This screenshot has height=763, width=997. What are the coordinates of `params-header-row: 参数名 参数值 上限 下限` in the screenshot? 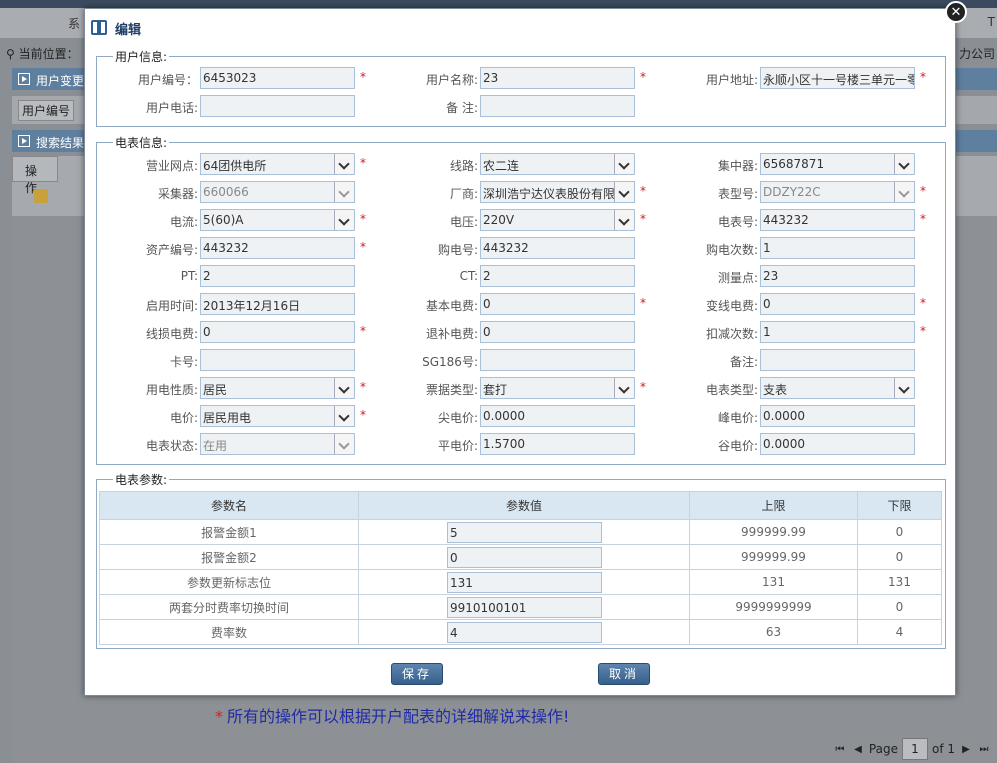 It's located at (520, 505).